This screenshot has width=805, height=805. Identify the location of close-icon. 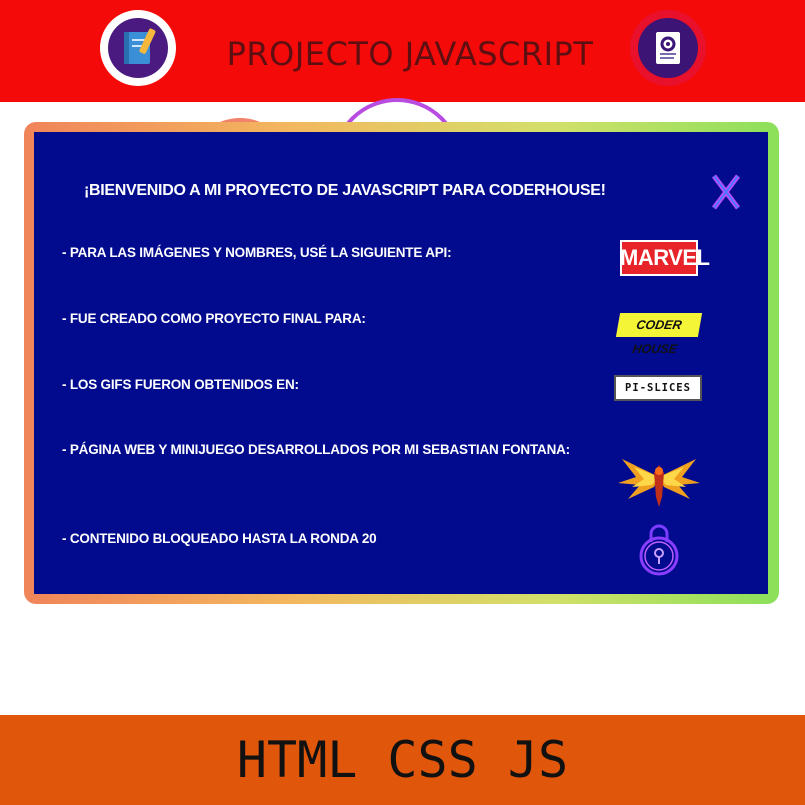
(726, 192).